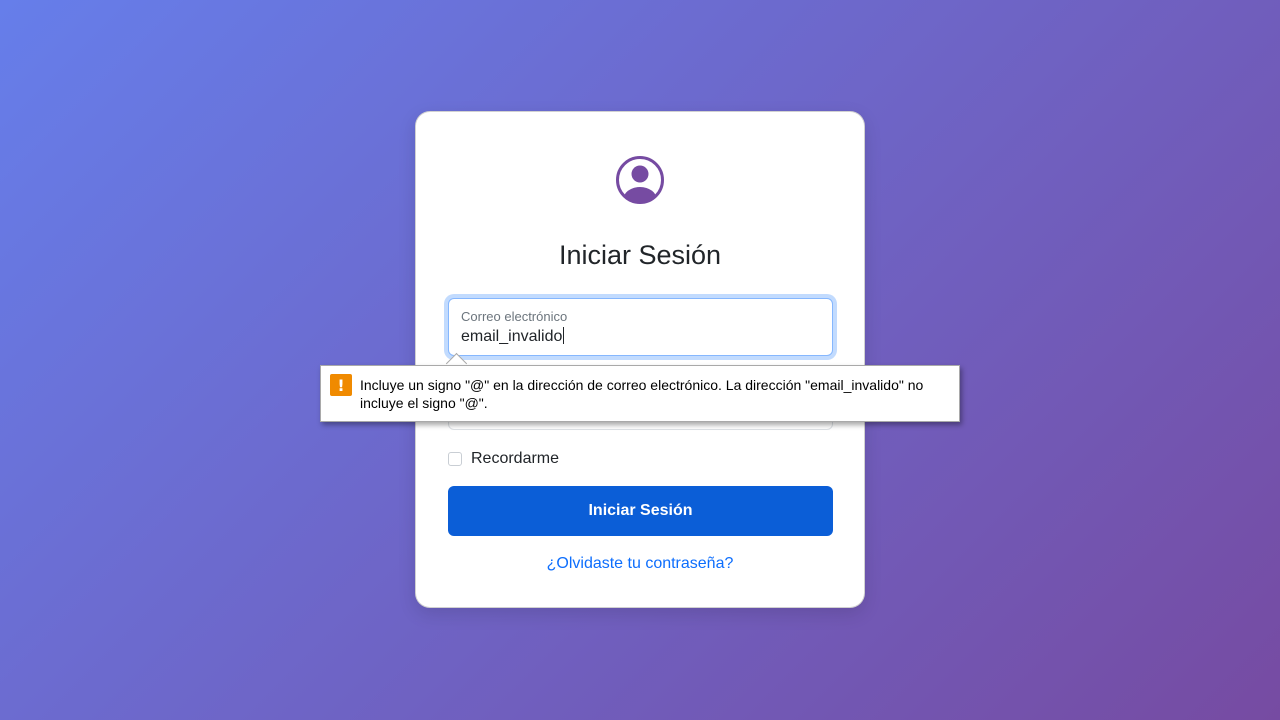 Image resolution: width=1280 pixels, height=720 pixels. What do you see at coordinates (640, 327) in the screenshot?
I see `email-field: Correo electrónico email_invalido` at bounding box center [640, 327].